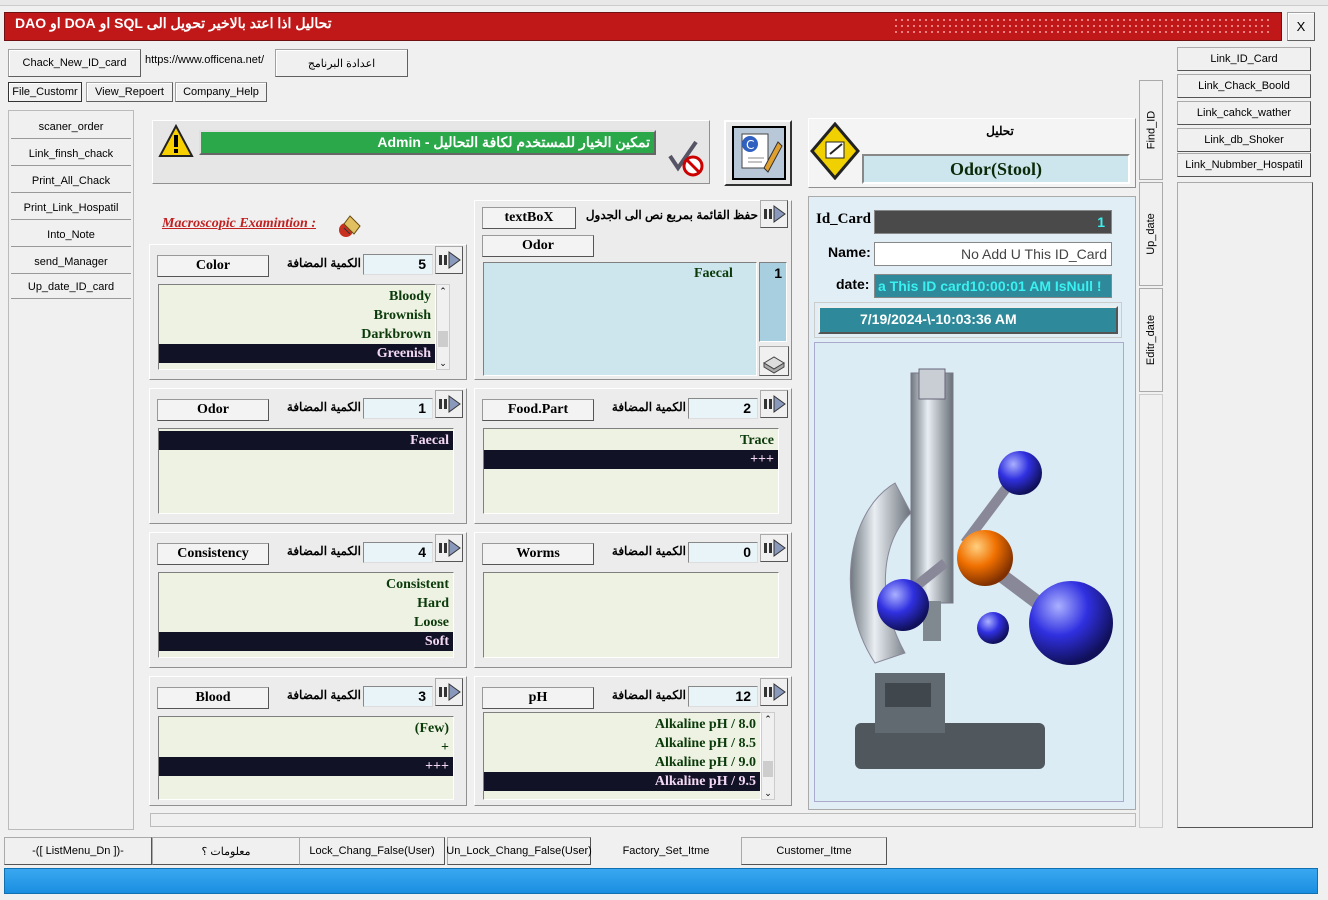 The width and height of the screenshot is (1328, 900). Describe the element at coordinates (71, 262) in the screenshot. I see `left-nav-item-5: send_Manager` at that location.